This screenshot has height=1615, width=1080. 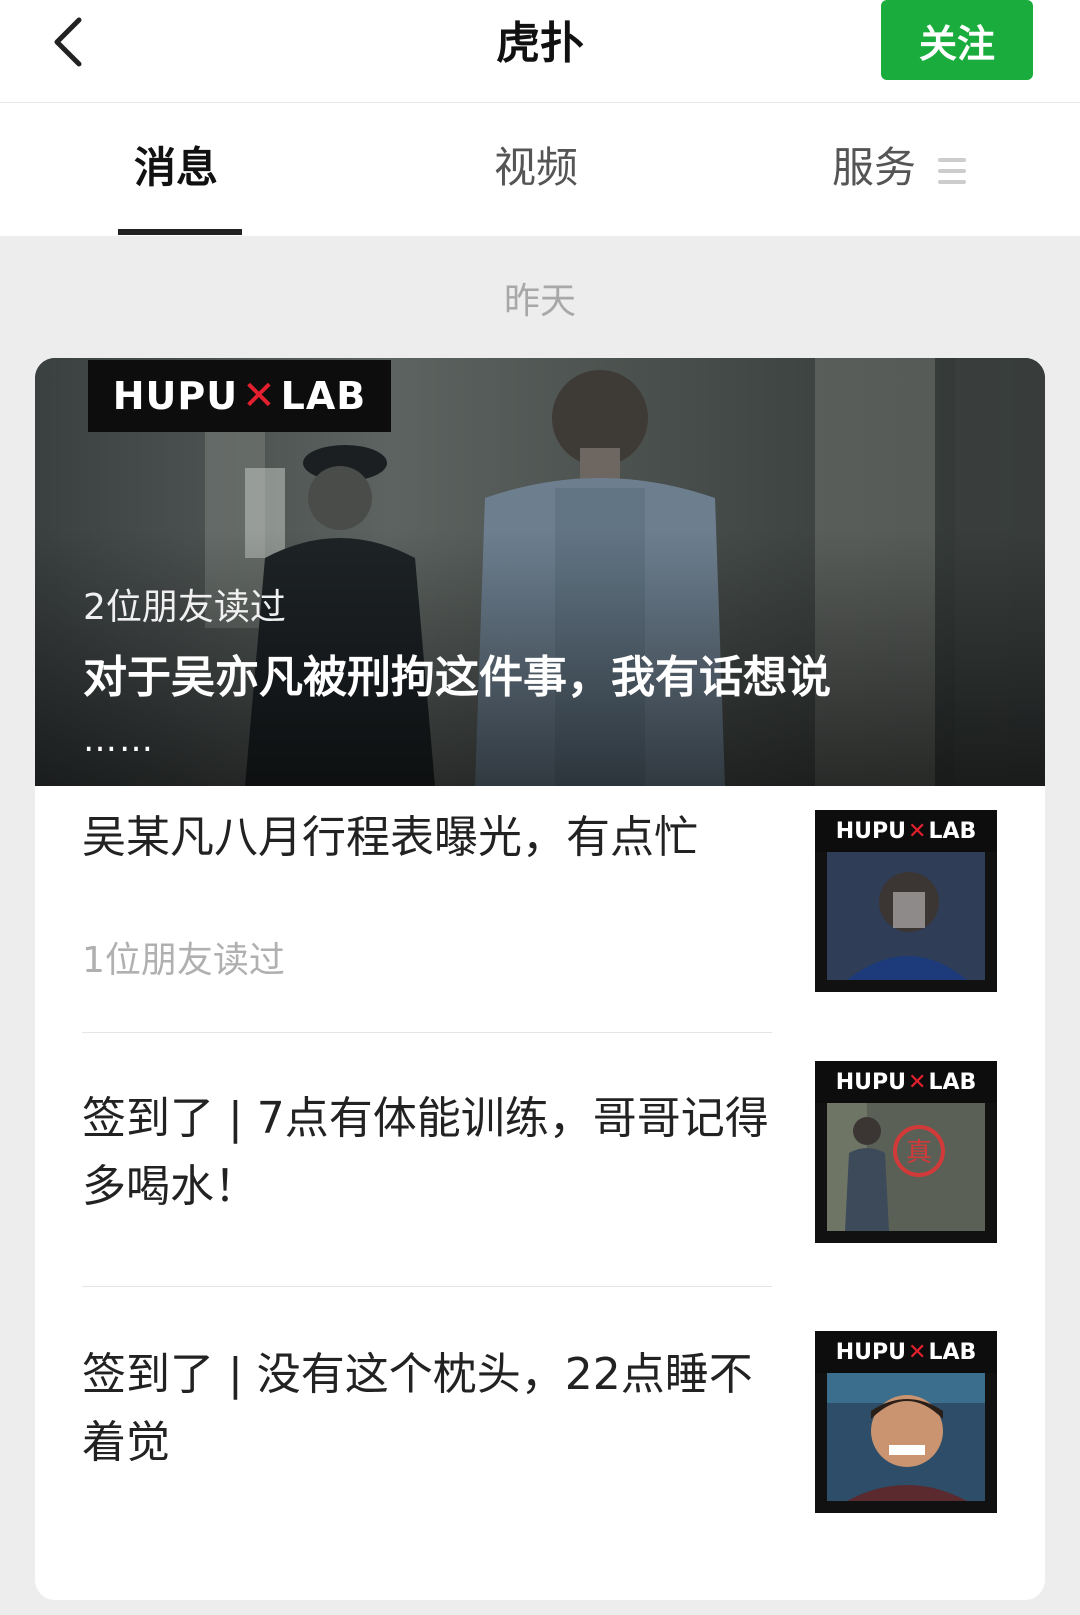 I want to click on article-readers-count: 1位朋友读过, so click(x=183, y=960).